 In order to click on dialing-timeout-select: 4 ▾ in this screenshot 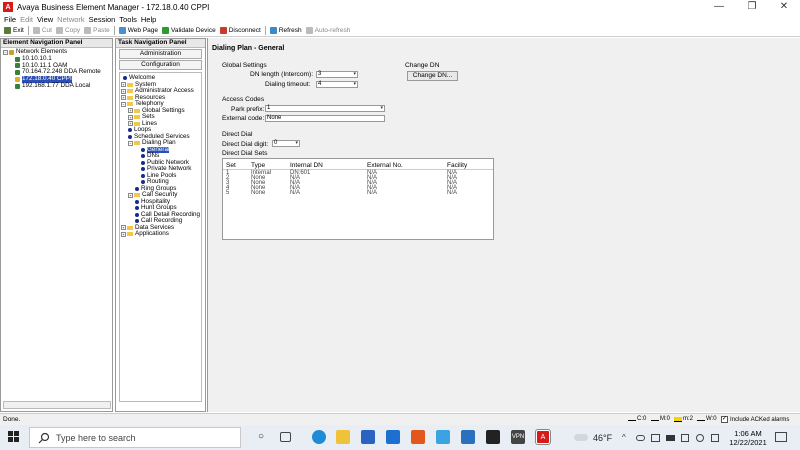, I will do `click(337, 84)`.